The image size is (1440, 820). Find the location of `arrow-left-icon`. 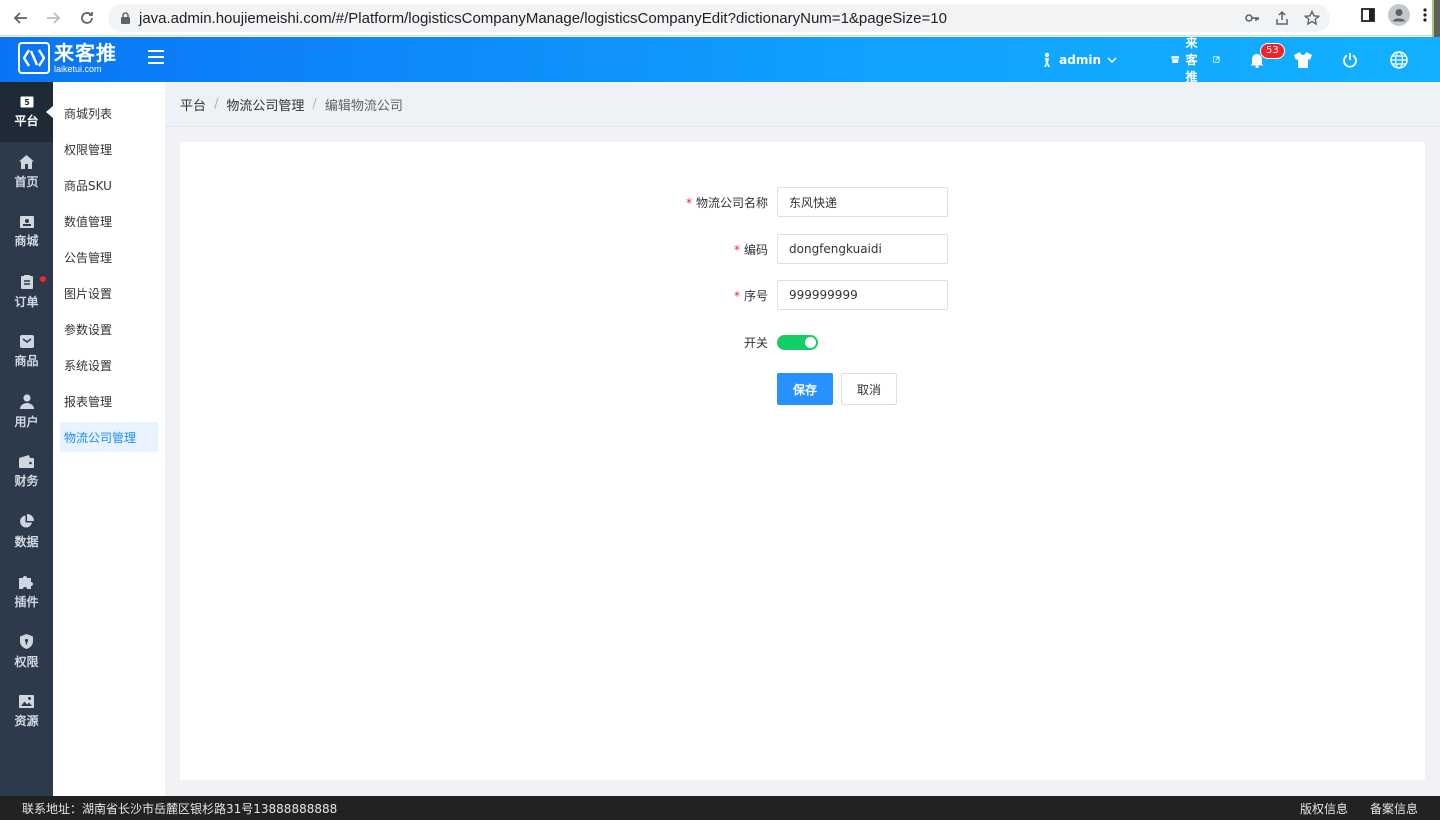

arrow-left-icon is located at coordinates (20, 18).